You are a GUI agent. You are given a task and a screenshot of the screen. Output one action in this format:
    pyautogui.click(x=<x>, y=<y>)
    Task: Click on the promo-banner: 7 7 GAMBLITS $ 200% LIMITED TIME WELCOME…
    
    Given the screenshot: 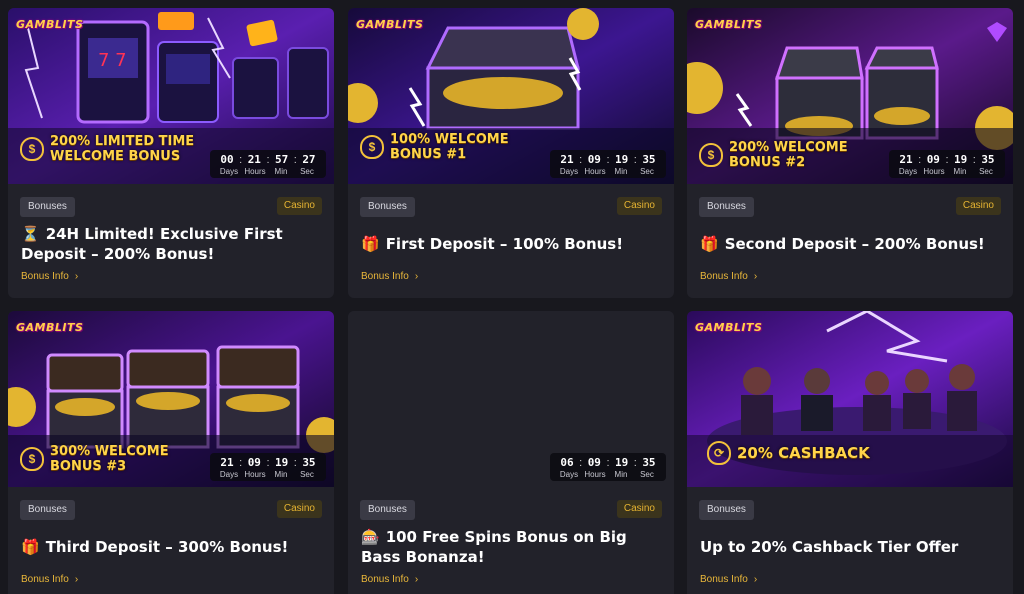 What is the action you would take?
    pyautogui.click(x=171, y=96)
    